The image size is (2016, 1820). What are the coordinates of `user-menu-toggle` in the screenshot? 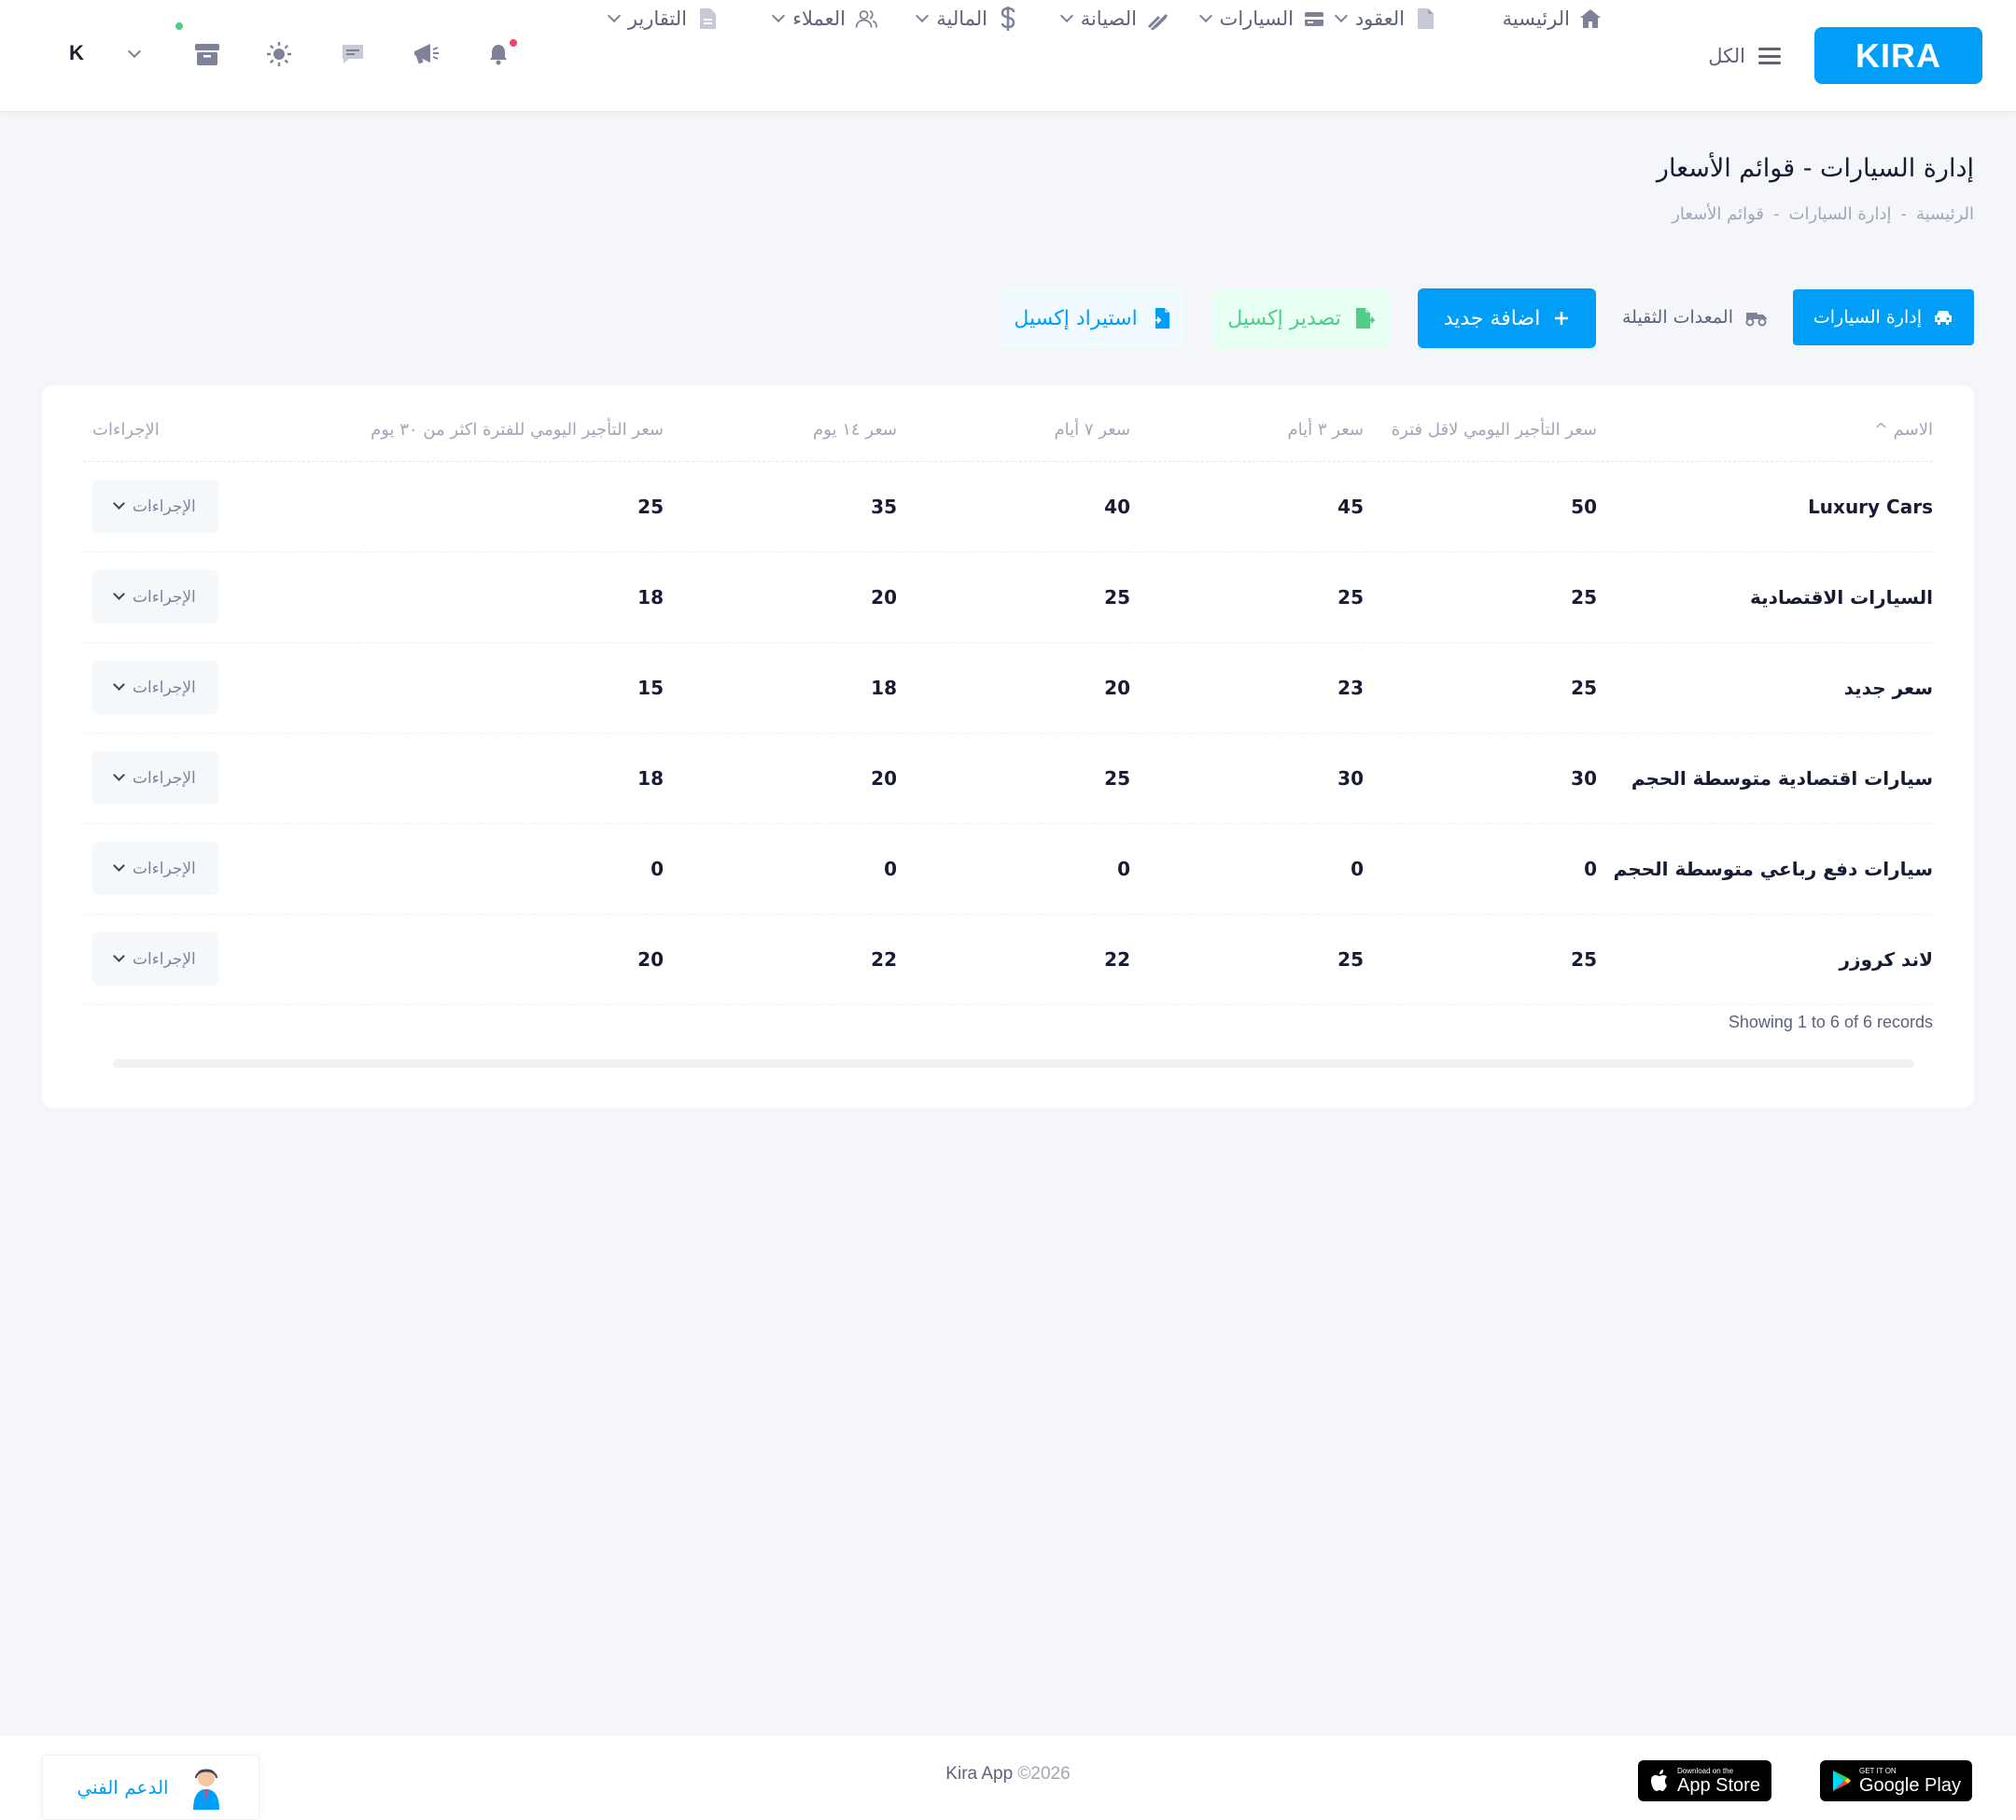 It's located at (134, 54).